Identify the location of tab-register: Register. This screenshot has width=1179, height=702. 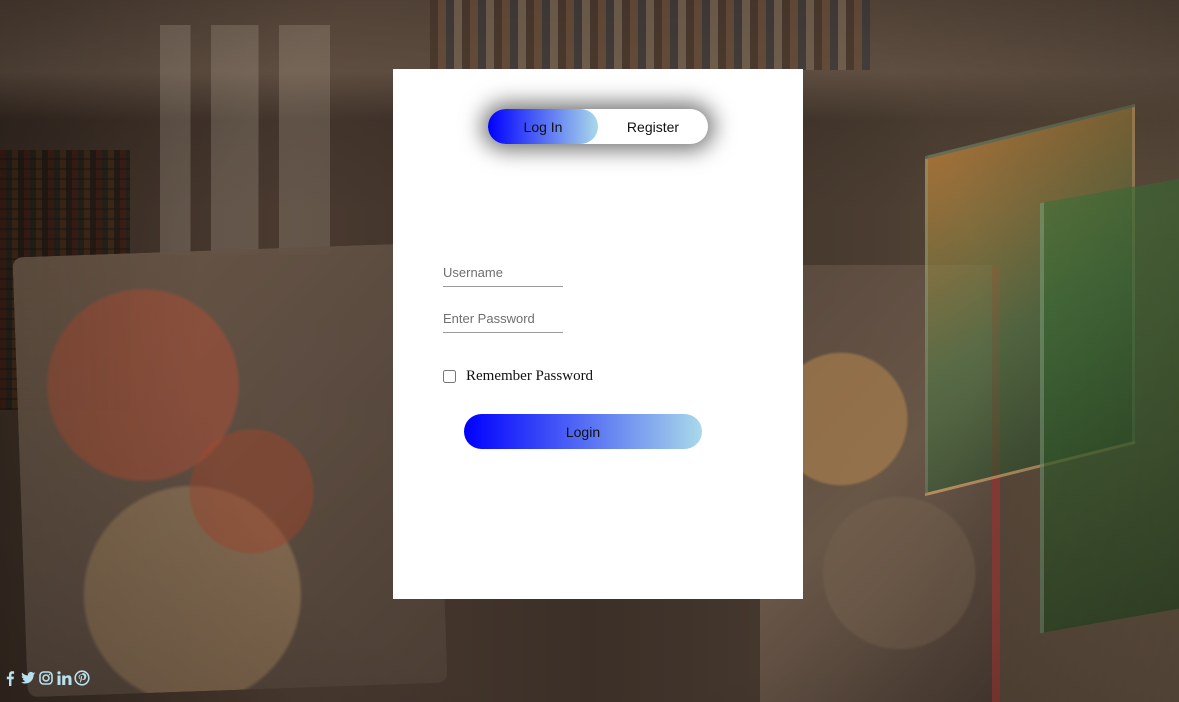
(653, 126).